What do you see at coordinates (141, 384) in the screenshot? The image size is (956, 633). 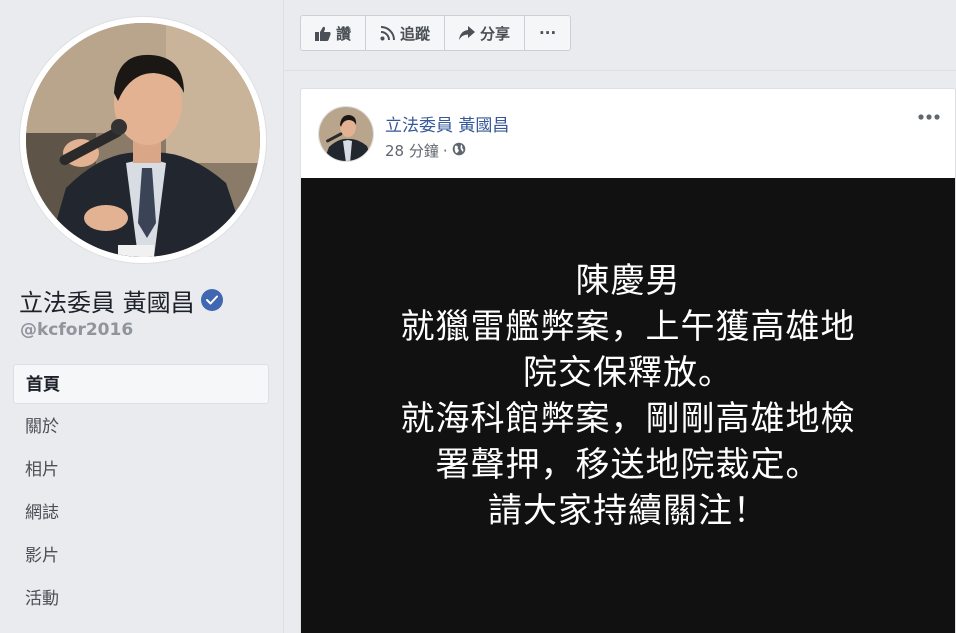 I see `nav-item-home: 首頁` at bounding box center [141, 384].